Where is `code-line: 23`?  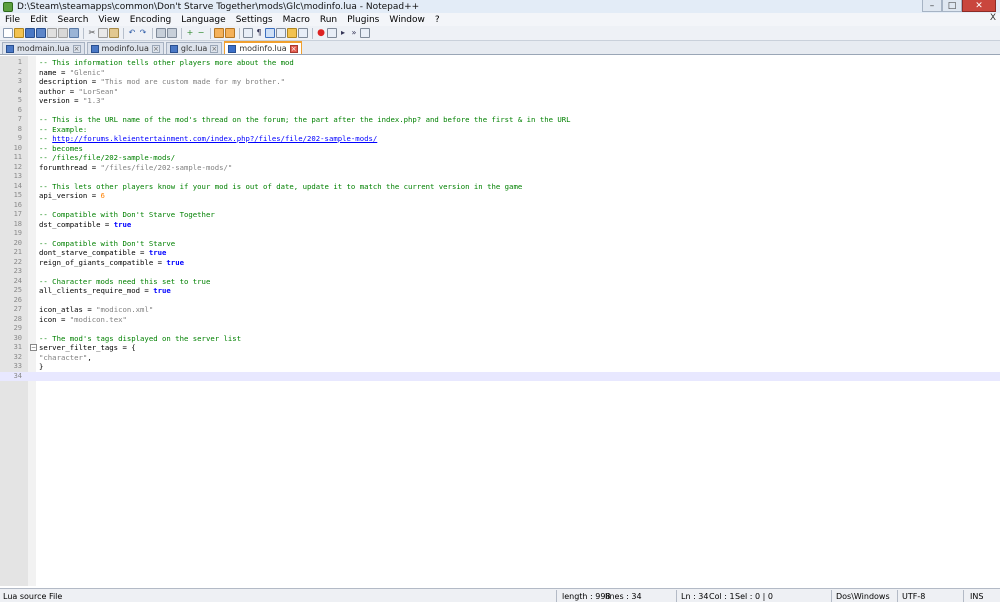
code-line: 23 is located at coordinates (500, 272).